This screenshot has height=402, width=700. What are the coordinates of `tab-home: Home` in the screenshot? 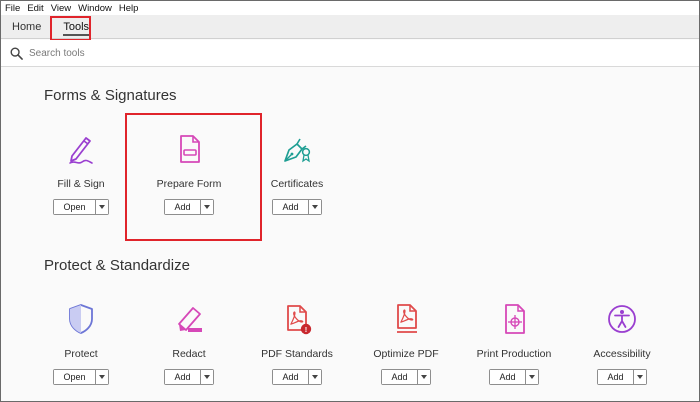 It's located at (26, 27).